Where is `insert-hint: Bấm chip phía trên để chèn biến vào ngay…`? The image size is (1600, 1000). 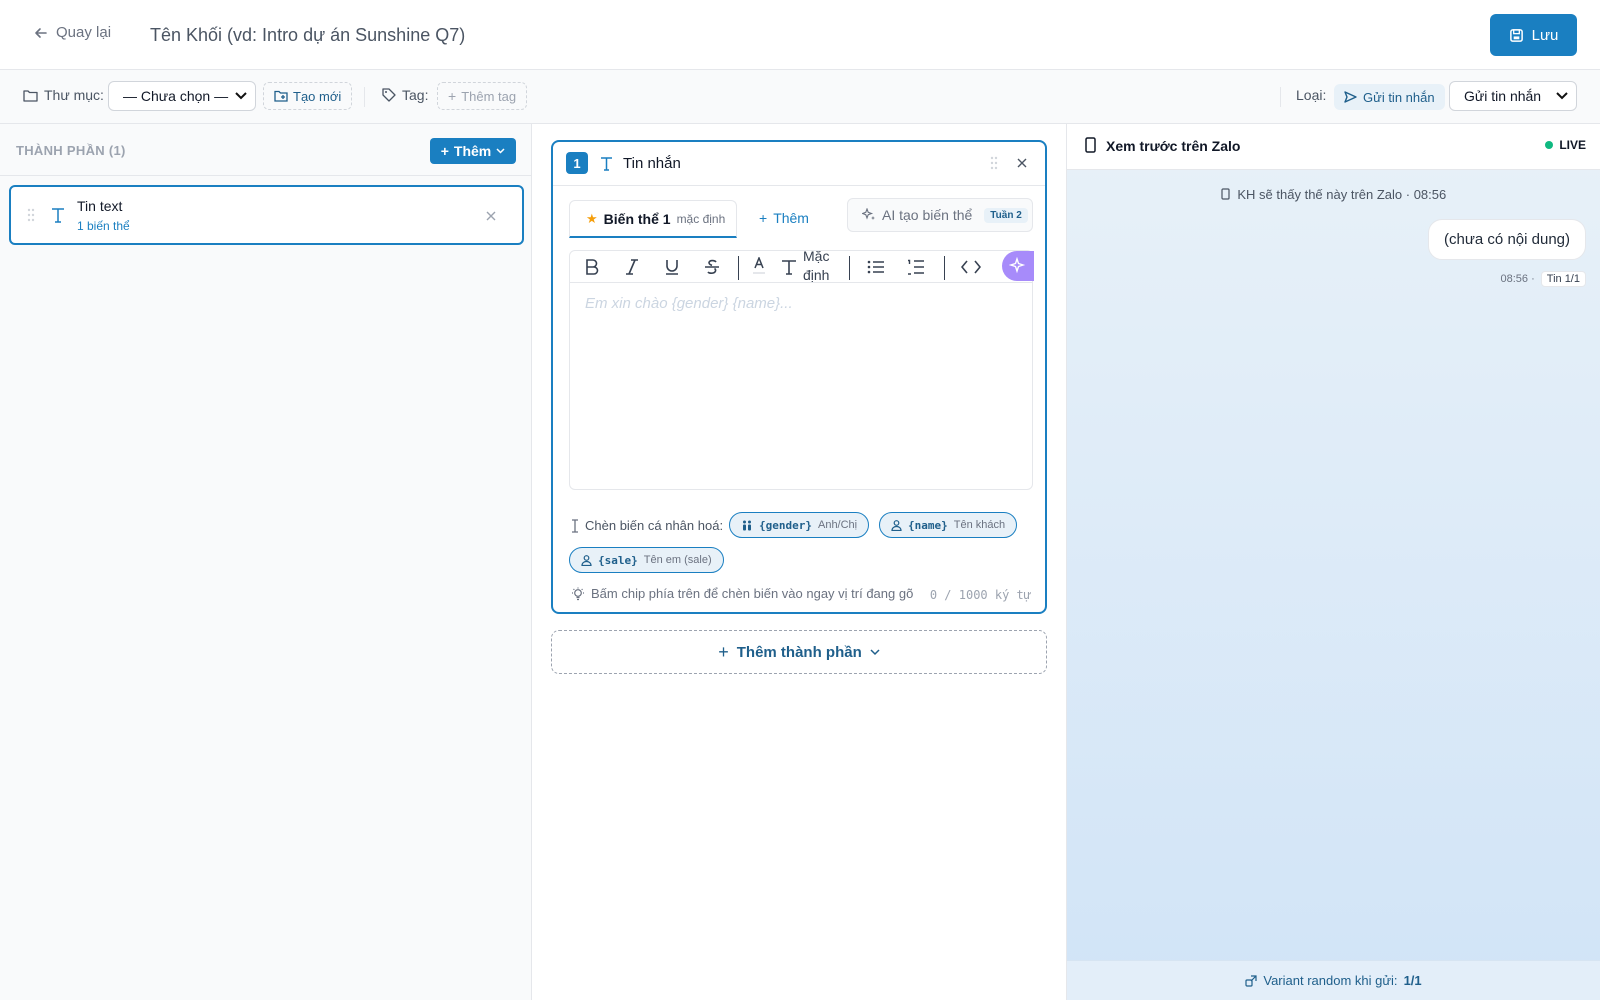 insert-hint: Bấm chip phía trên để chèn biến vào ngay… is located at coordinates (742, 593).